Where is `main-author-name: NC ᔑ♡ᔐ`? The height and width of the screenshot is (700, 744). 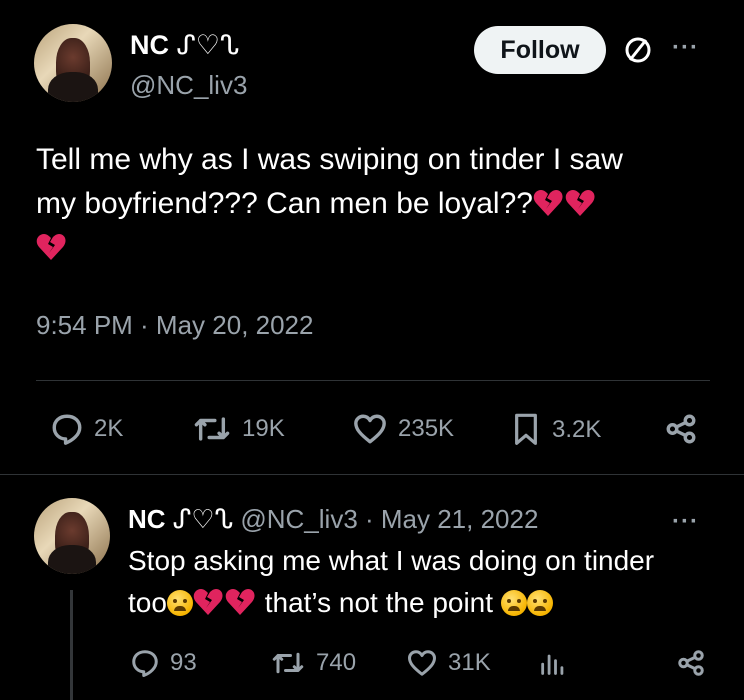
main-author-name: NC ᔑ♡ᔐ is located at coordinates (184, 45).